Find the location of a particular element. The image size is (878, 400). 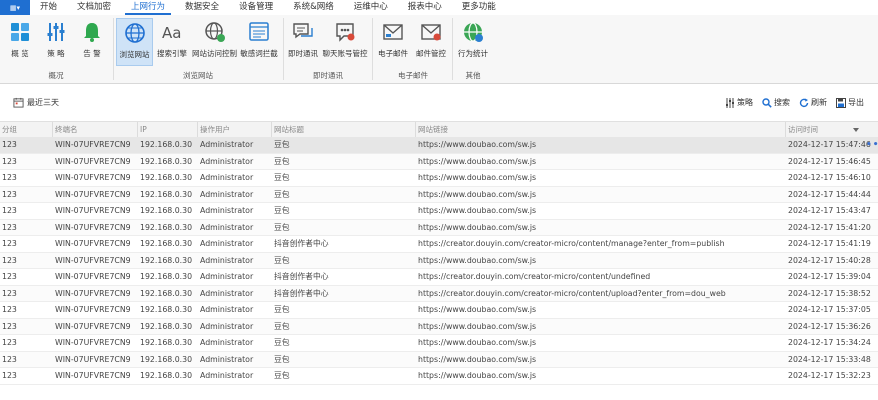

strategy-button: 策略 is located at coordinates (739, 102).